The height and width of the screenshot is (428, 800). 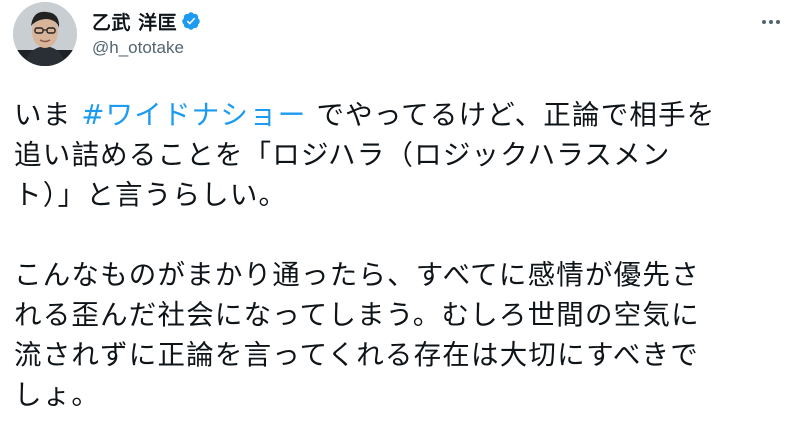 What do you see at coordinates (357, 315) in the screenshot?
I see `text-line: れる歪んだ社会になってしまう。むしろ世間の空気に` at bounding box center [357, 315].